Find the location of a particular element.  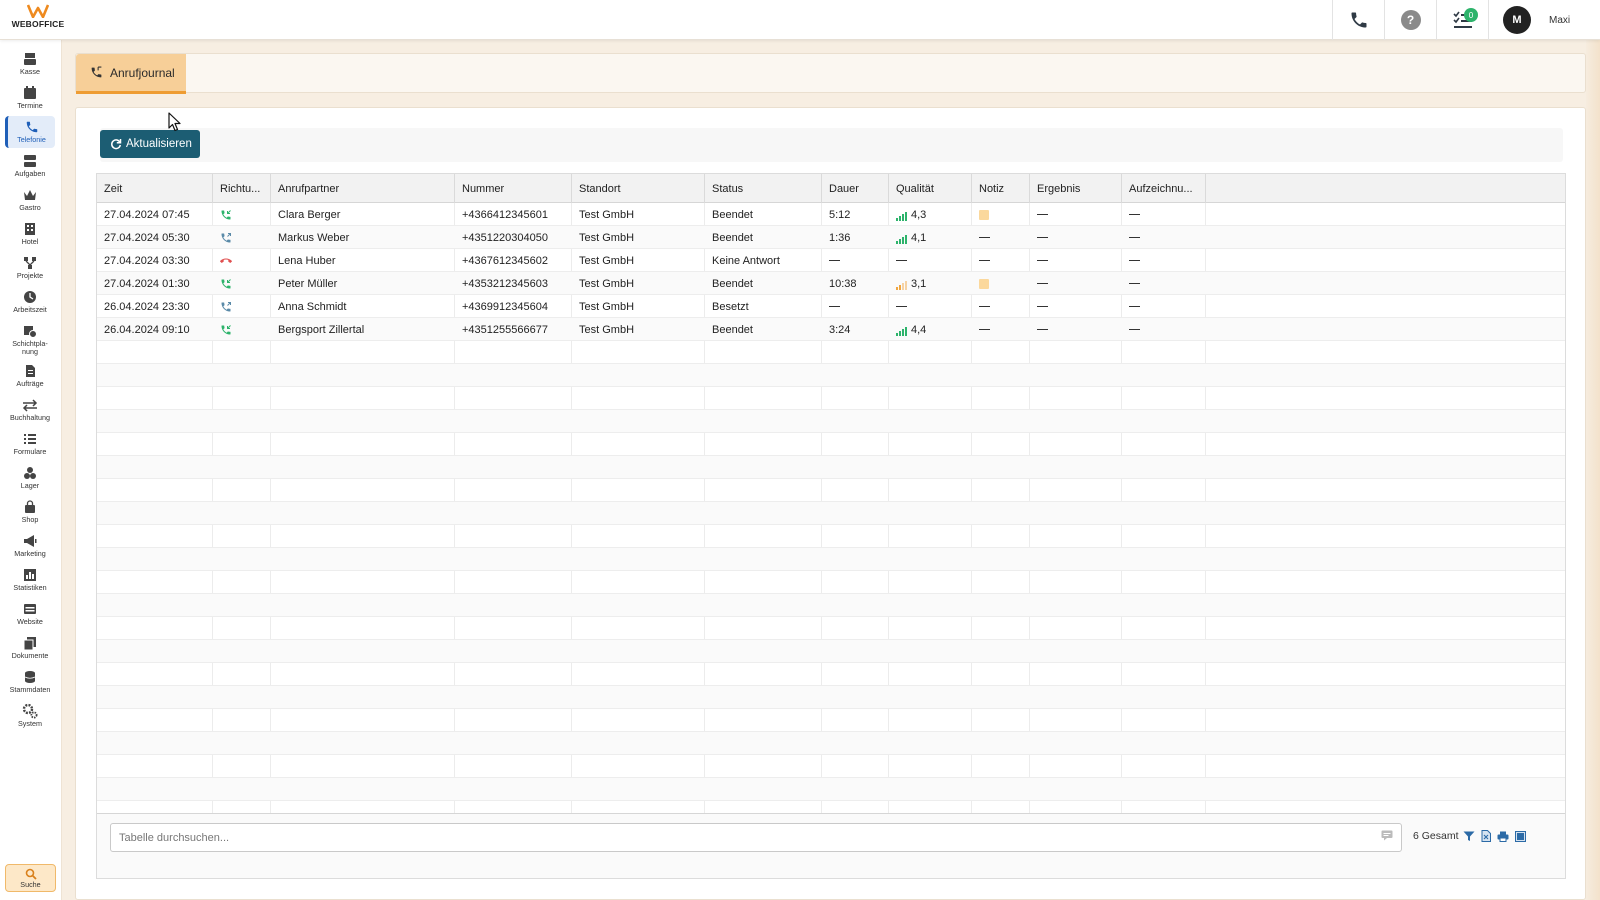

cell-zeit: 27.04.2024 01:30 is located at coordinates (147, 283).